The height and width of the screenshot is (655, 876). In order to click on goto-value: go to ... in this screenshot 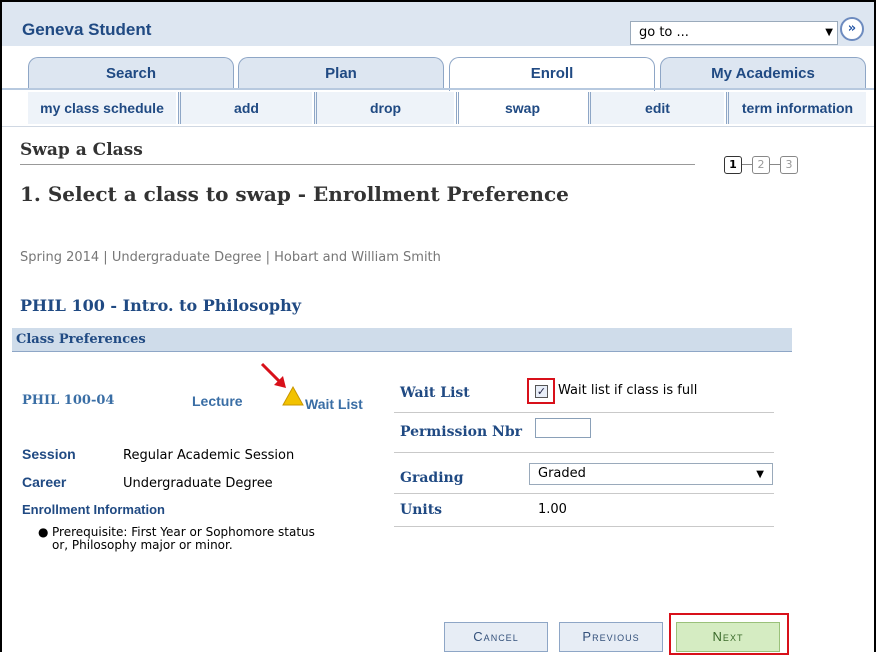, I will do `click(664, 32)`.